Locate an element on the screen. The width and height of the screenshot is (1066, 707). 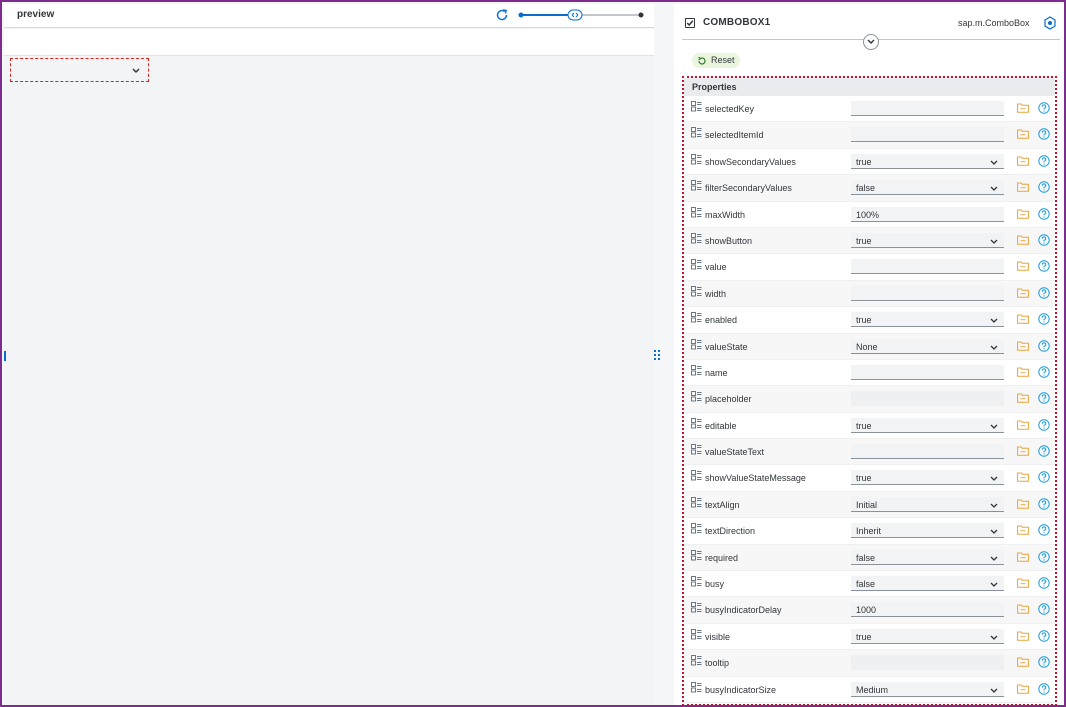
property-row-textAlign: textAlign Initial is located at coordinates (869, 505).